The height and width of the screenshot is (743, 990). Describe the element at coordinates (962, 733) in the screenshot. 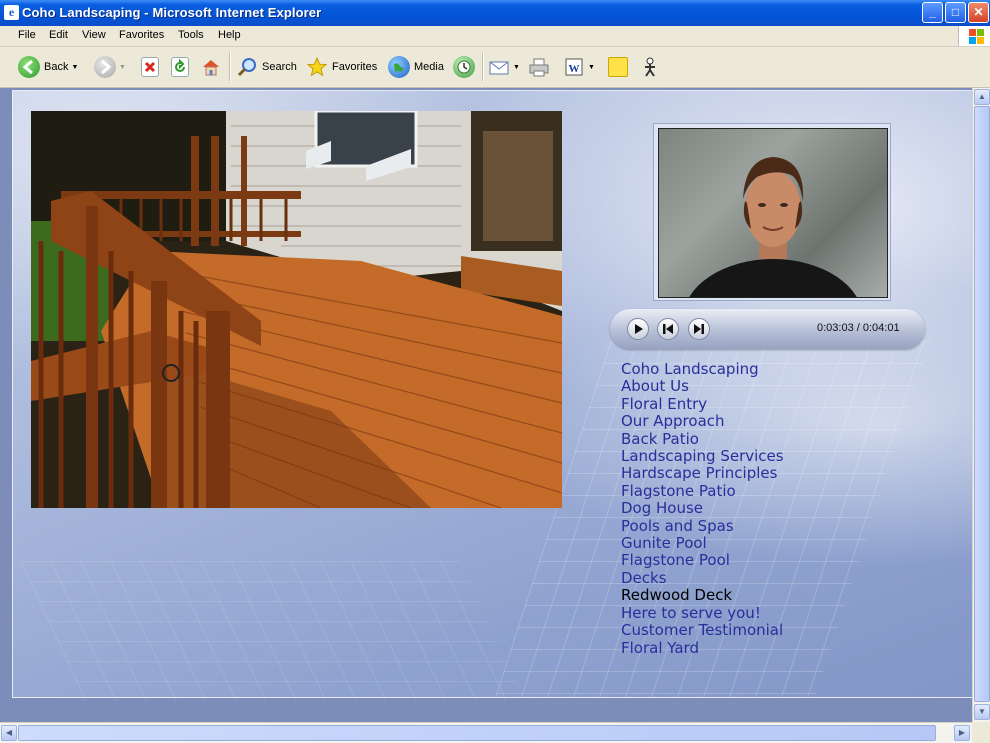

I see `scroll-right-button: ▶` at that location.